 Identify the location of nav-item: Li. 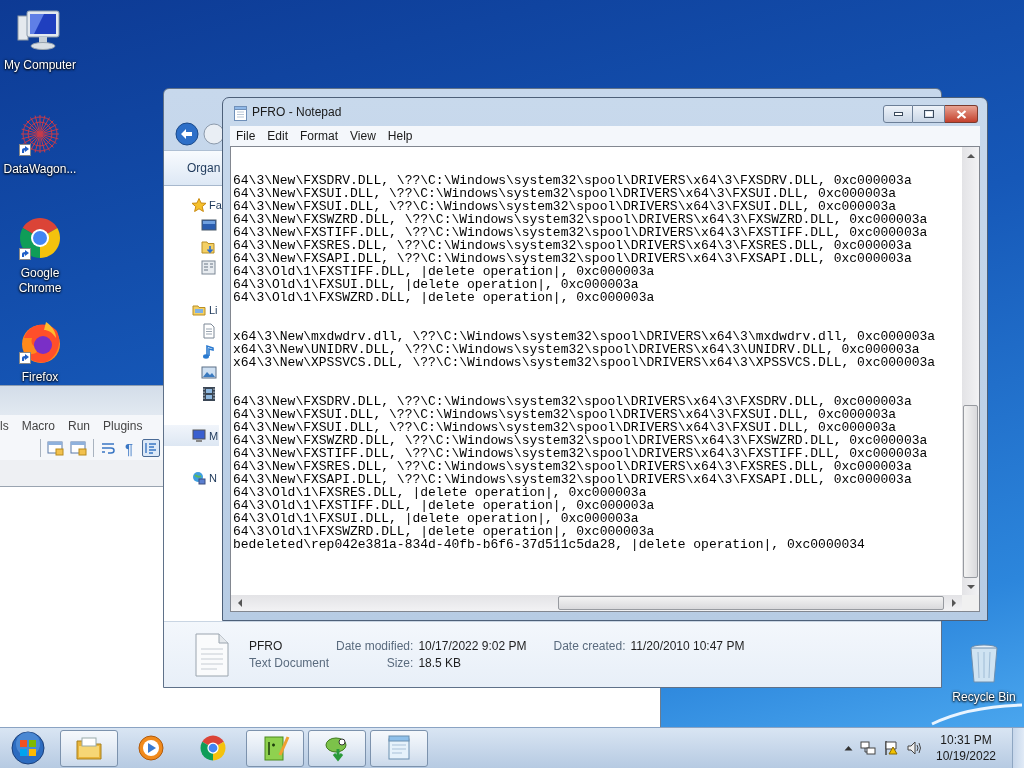
(191, 309).